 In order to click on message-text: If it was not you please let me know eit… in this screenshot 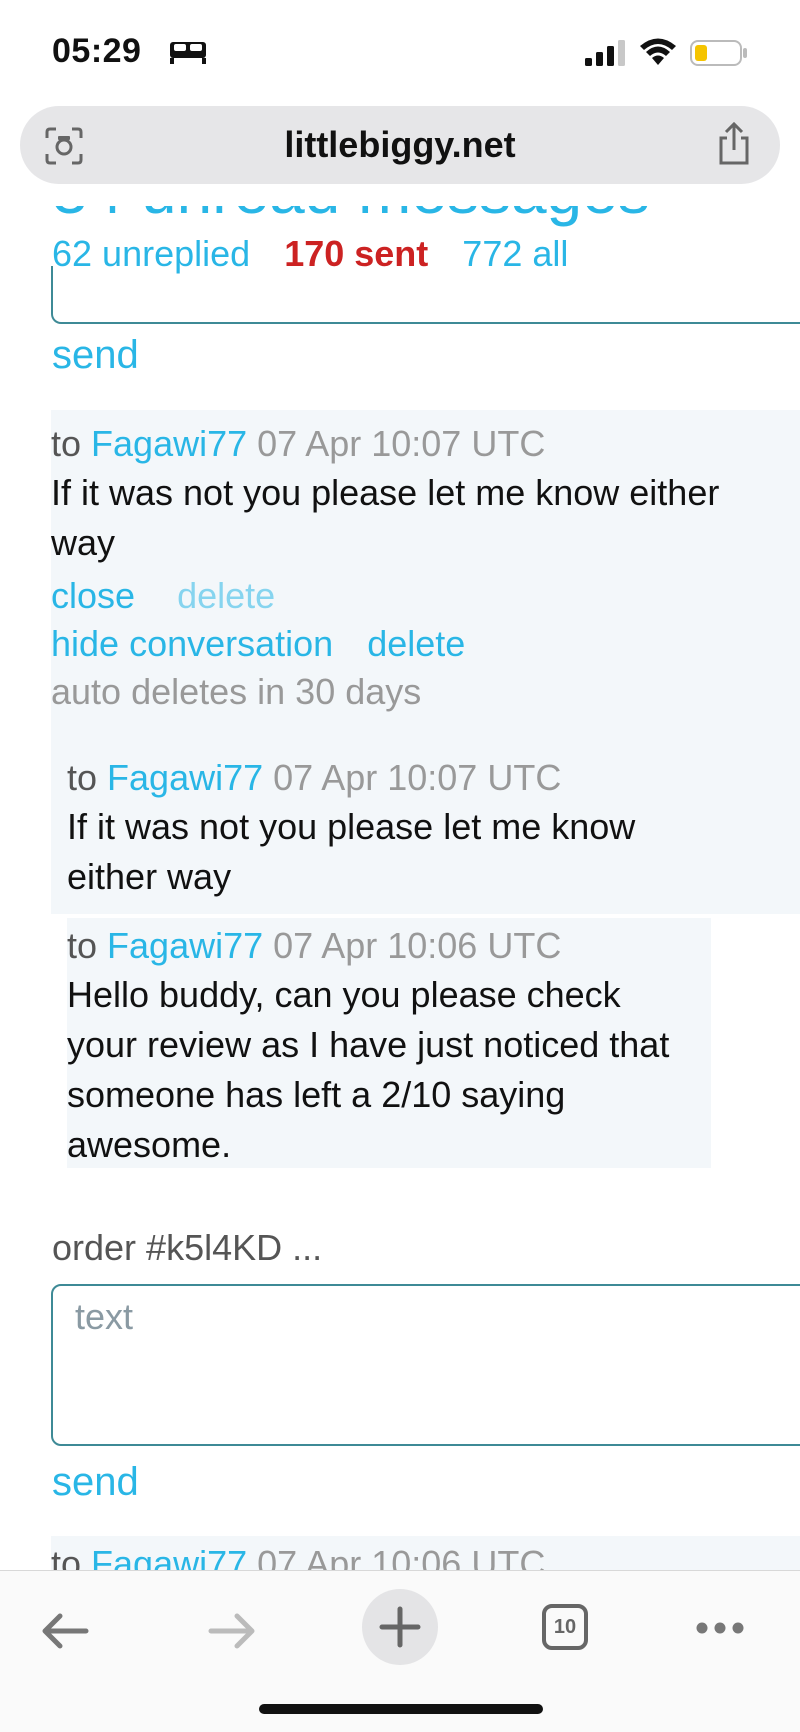, I will do `click(385, 517)`.